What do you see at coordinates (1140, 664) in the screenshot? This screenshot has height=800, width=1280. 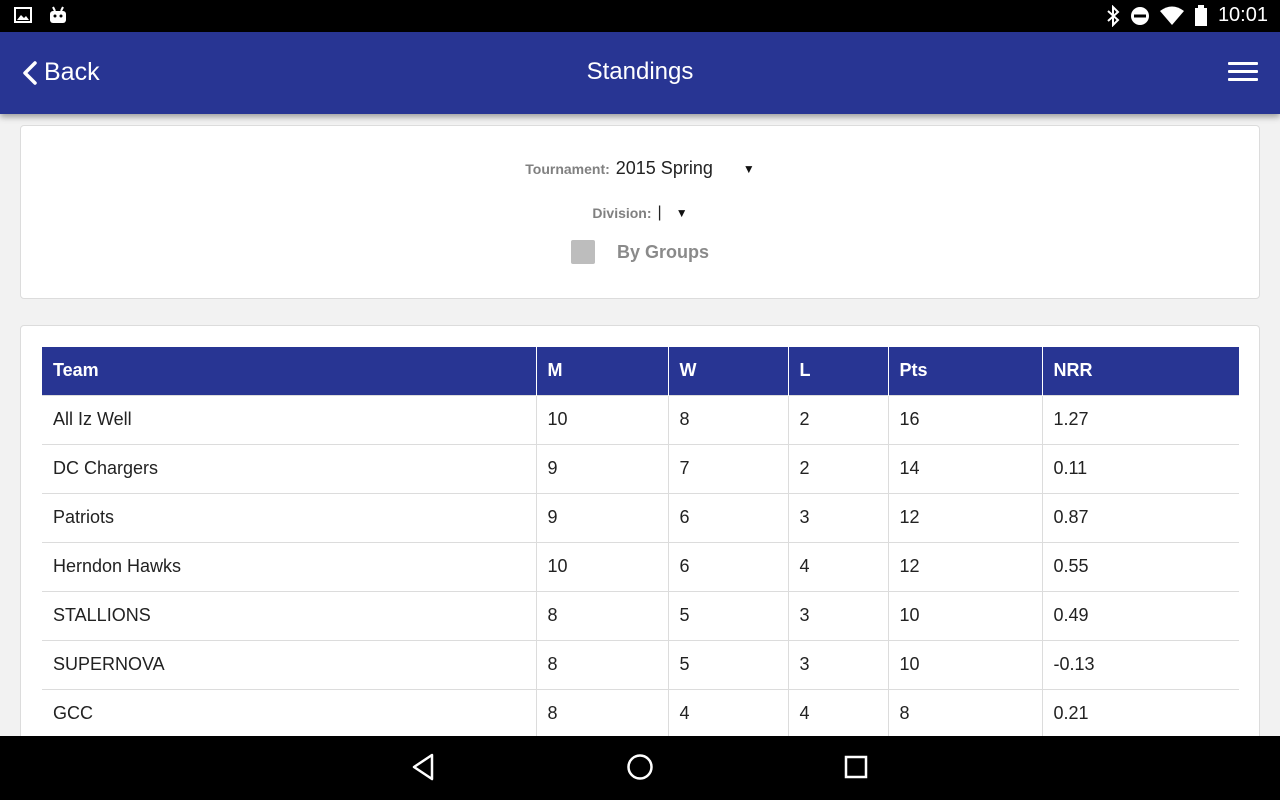 I see `nrr-cell: -0.13` at bounding box center [1140, 664].